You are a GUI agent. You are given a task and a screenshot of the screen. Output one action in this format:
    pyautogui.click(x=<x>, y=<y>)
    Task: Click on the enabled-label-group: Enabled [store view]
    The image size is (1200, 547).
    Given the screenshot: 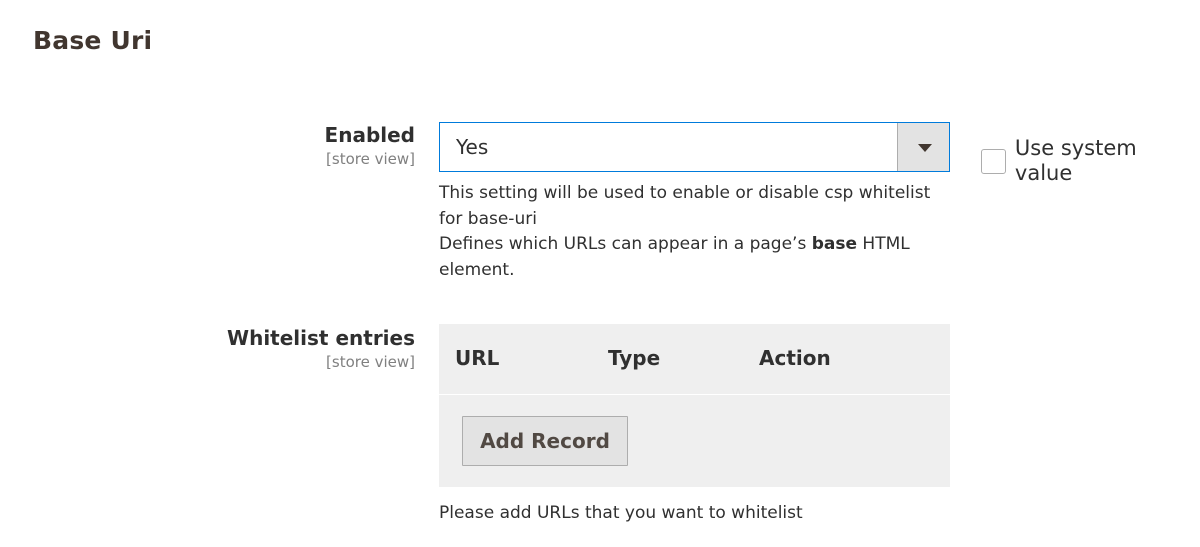 What is the action you would take?
    pyautogui.click(x=370, y=146)
    